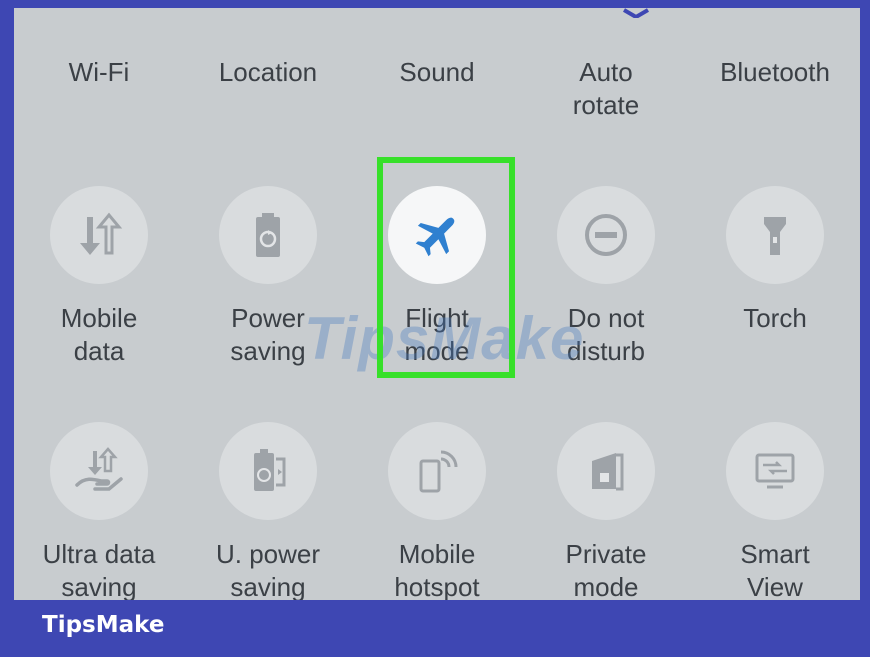  I want to click on tile-mobile-data: Mobile data, so click(99, 277).